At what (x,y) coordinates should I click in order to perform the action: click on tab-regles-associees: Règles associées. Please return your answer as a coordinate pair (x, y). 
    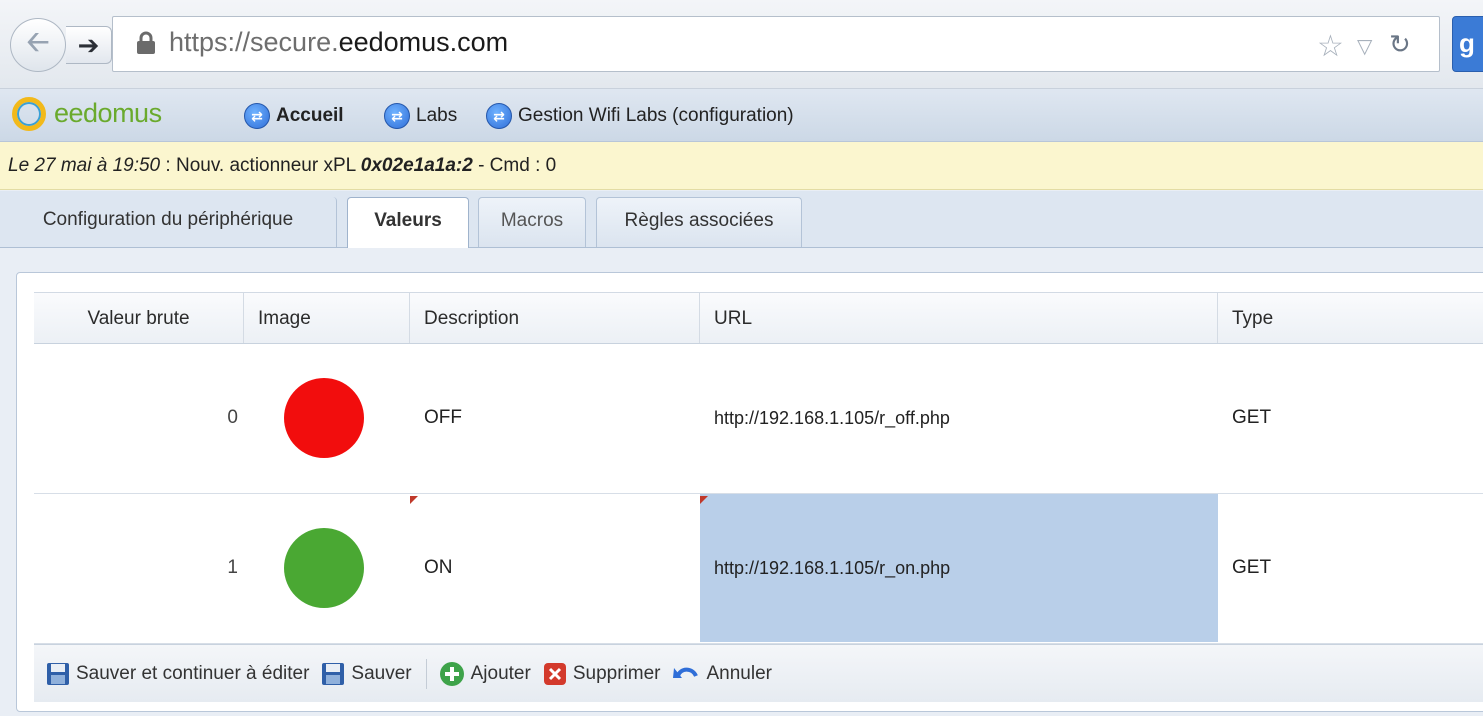
    Looking at the image, I should click on (699, 222).